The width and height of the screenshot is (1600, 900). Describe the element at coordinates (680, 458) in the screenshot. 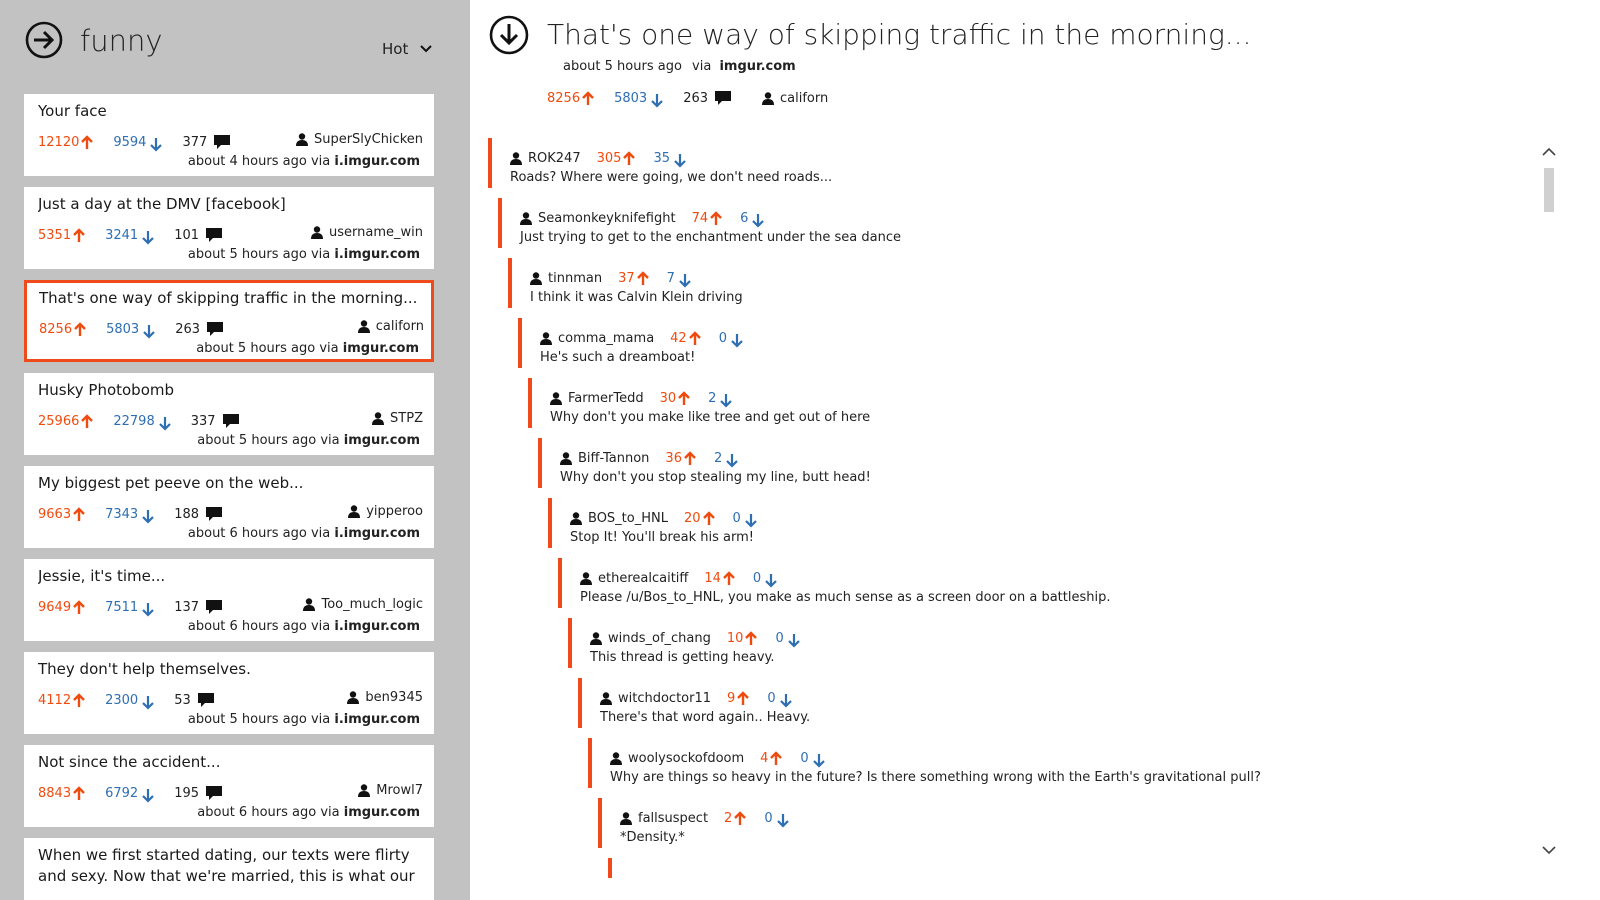

I see `comment-upvotes: 36` at that location.